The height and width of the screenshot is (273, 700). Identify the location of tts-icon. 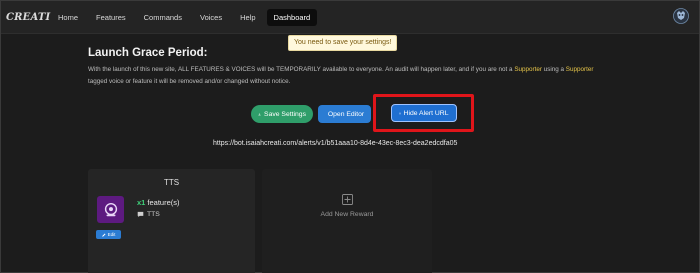
(110, 209).